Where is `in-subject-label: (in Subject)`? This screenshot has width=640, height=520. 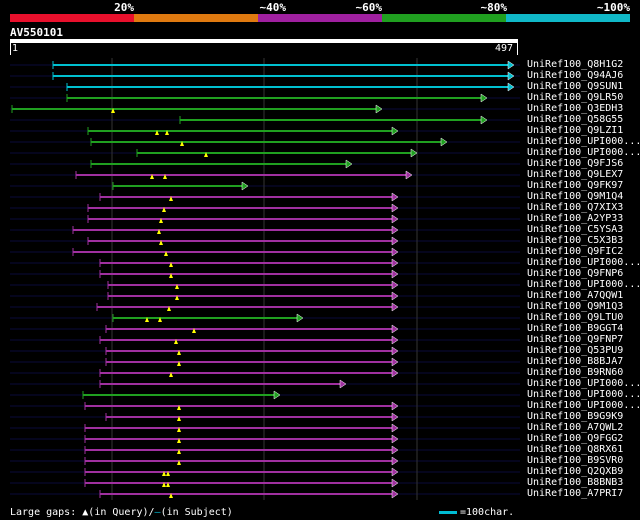 in-subject-label: (in Subject) is located at coordinates (196, 512).